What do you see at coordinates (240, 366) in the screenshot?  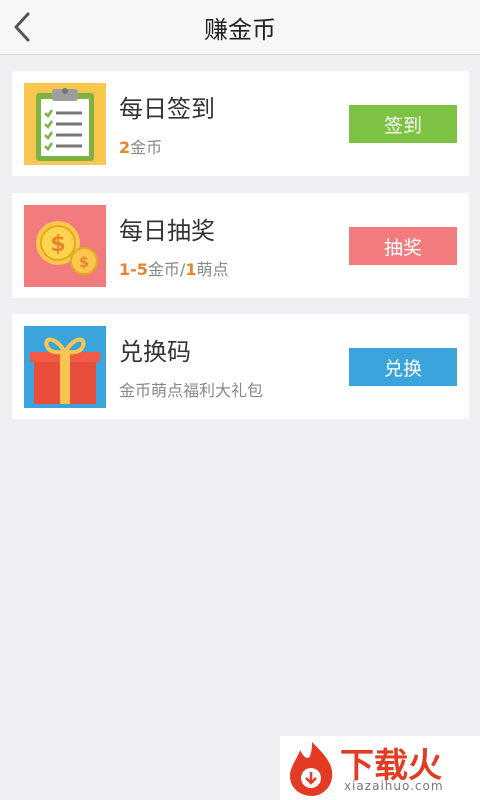 I see `redeem-code-card: 兑换码 金币萌点福利大礼包 兑换` at bounding box center [240, 366].